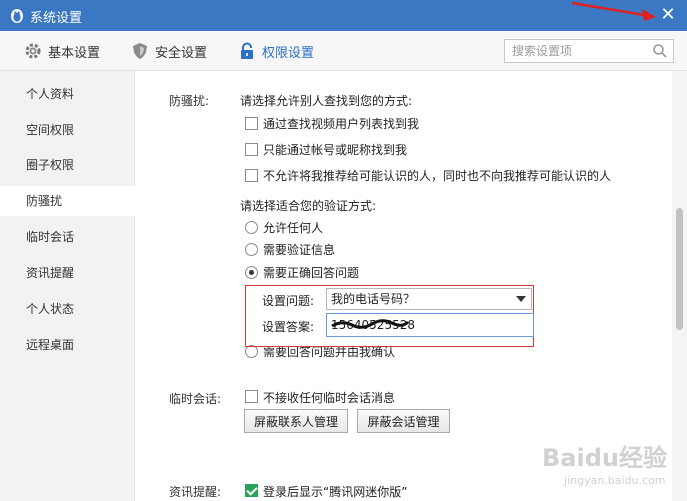  I want to click on sidebar-item-news-reminder: 资讯提醒, so click(67, 273).